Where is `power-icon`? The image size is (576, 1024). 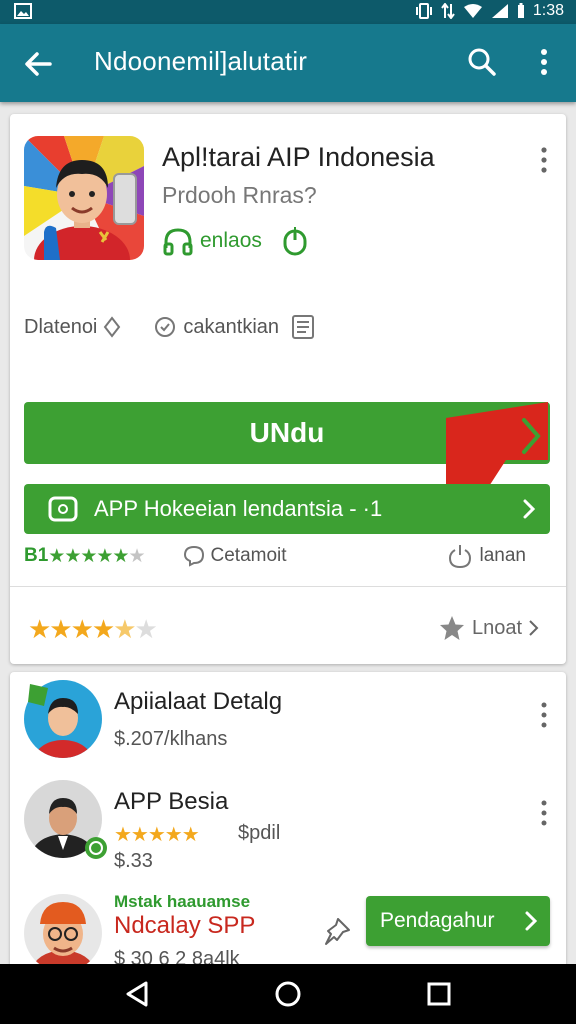
power-icon is located at coordinates (459, 557).